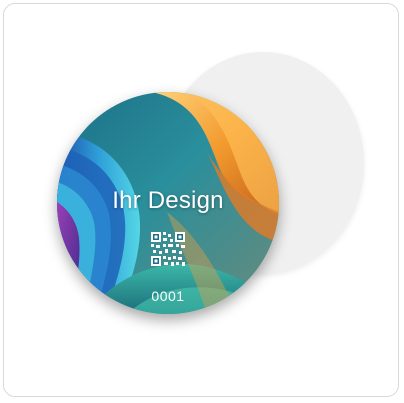  Describe the element at coordinates (168, 296) in the screenshot. I see `serial-number: 0001` at that location.